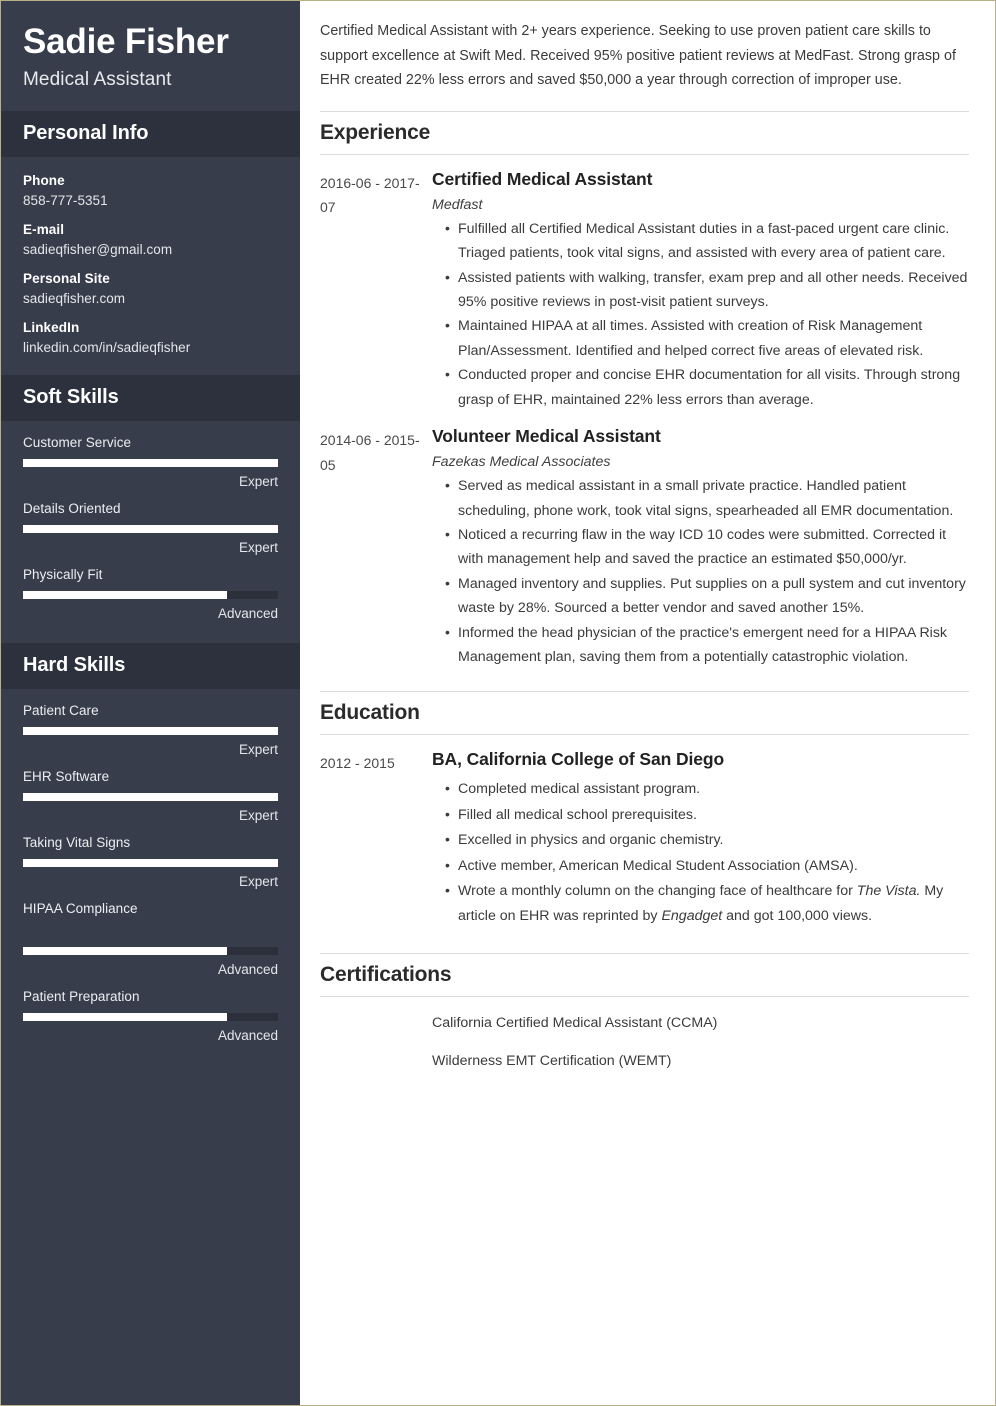 The width and height of the screenshot is (996, 1406). What do you see at coordinates (44, 180) in the screenshot?
I see `contact-label: Phone` at bounding box center [44, 180].